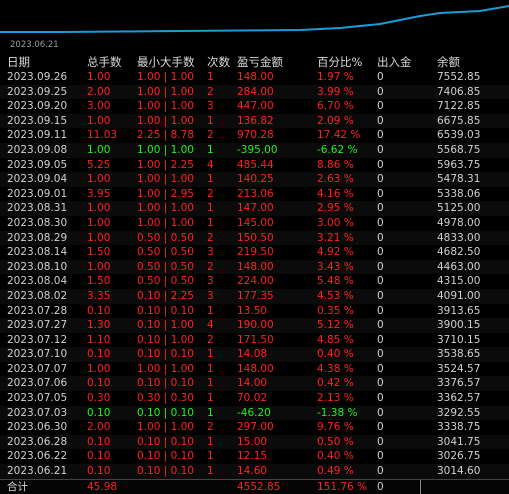  I want to click on row-percent: 0.40 %, so click(335, 456).